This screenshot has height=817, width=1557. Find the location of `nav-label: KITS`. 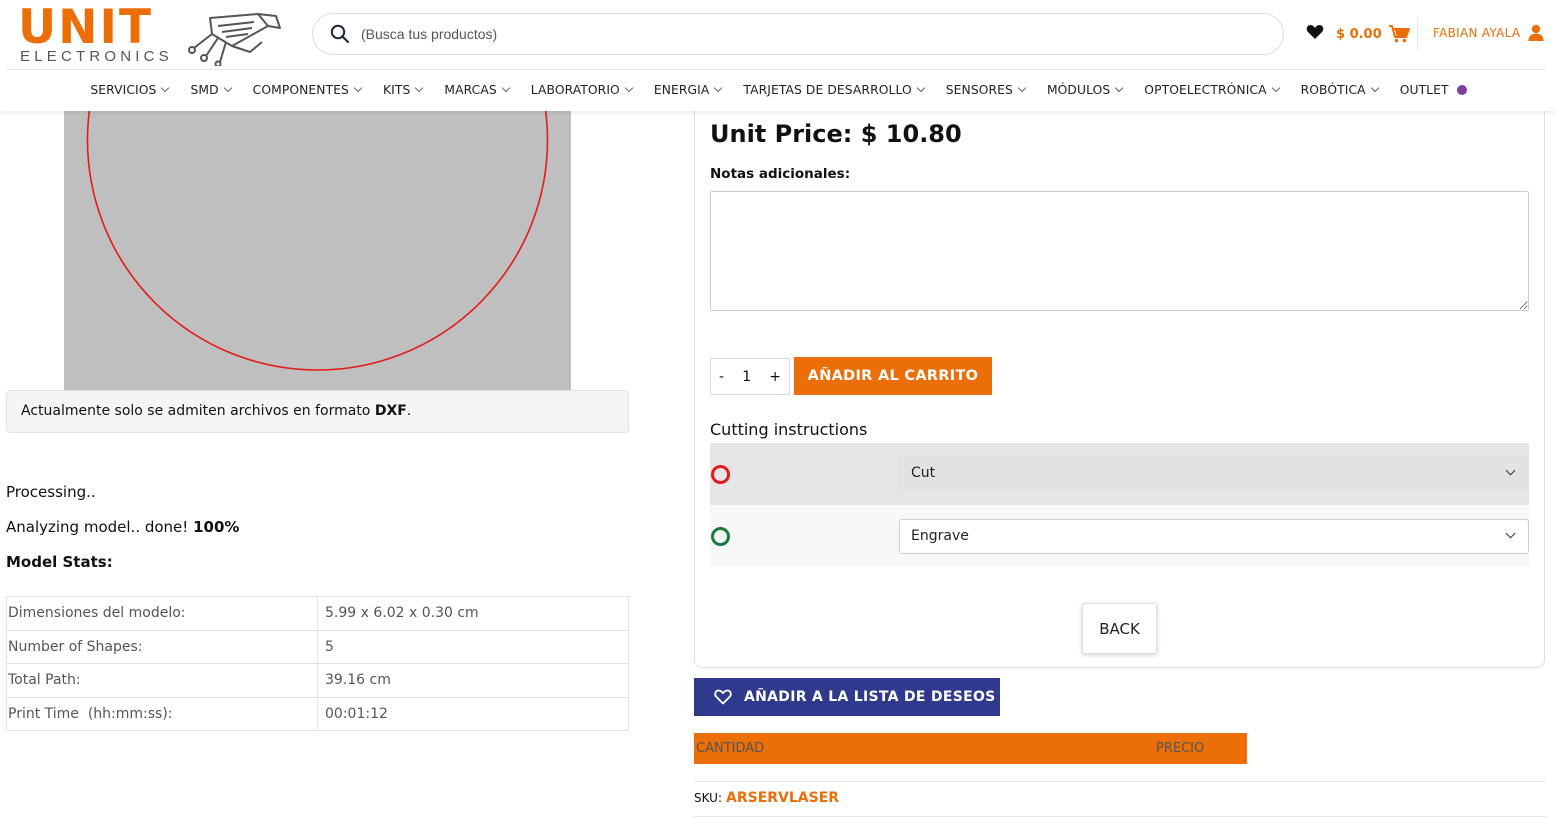

nav-label: KITS is located at coordinates (396, 90).